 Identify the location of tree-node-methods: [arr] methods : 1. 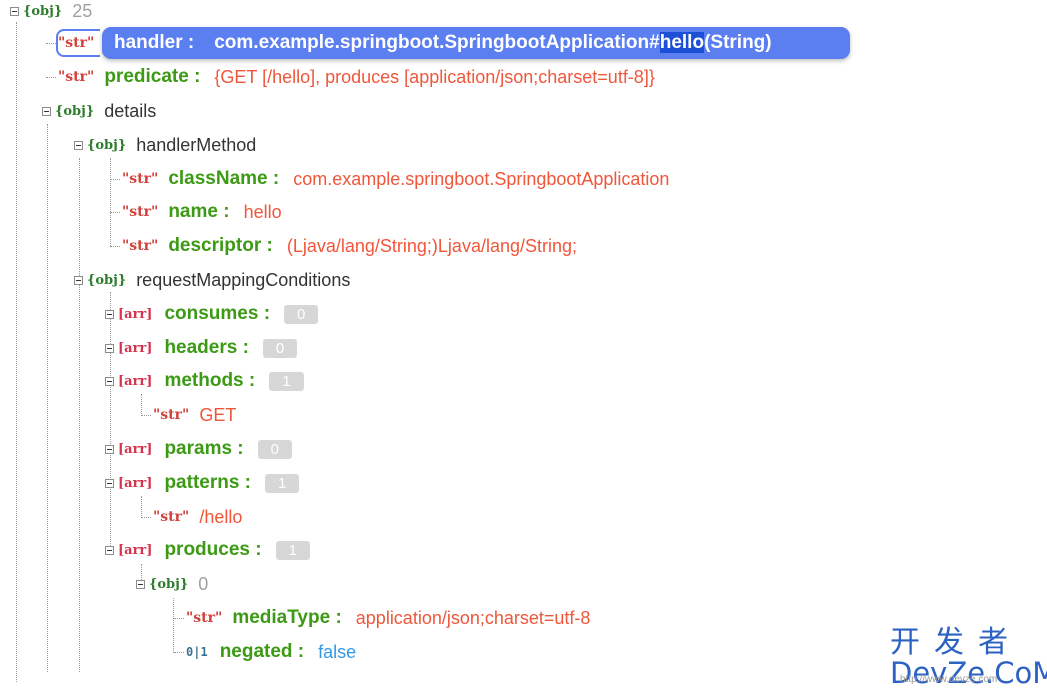
(204, 381).